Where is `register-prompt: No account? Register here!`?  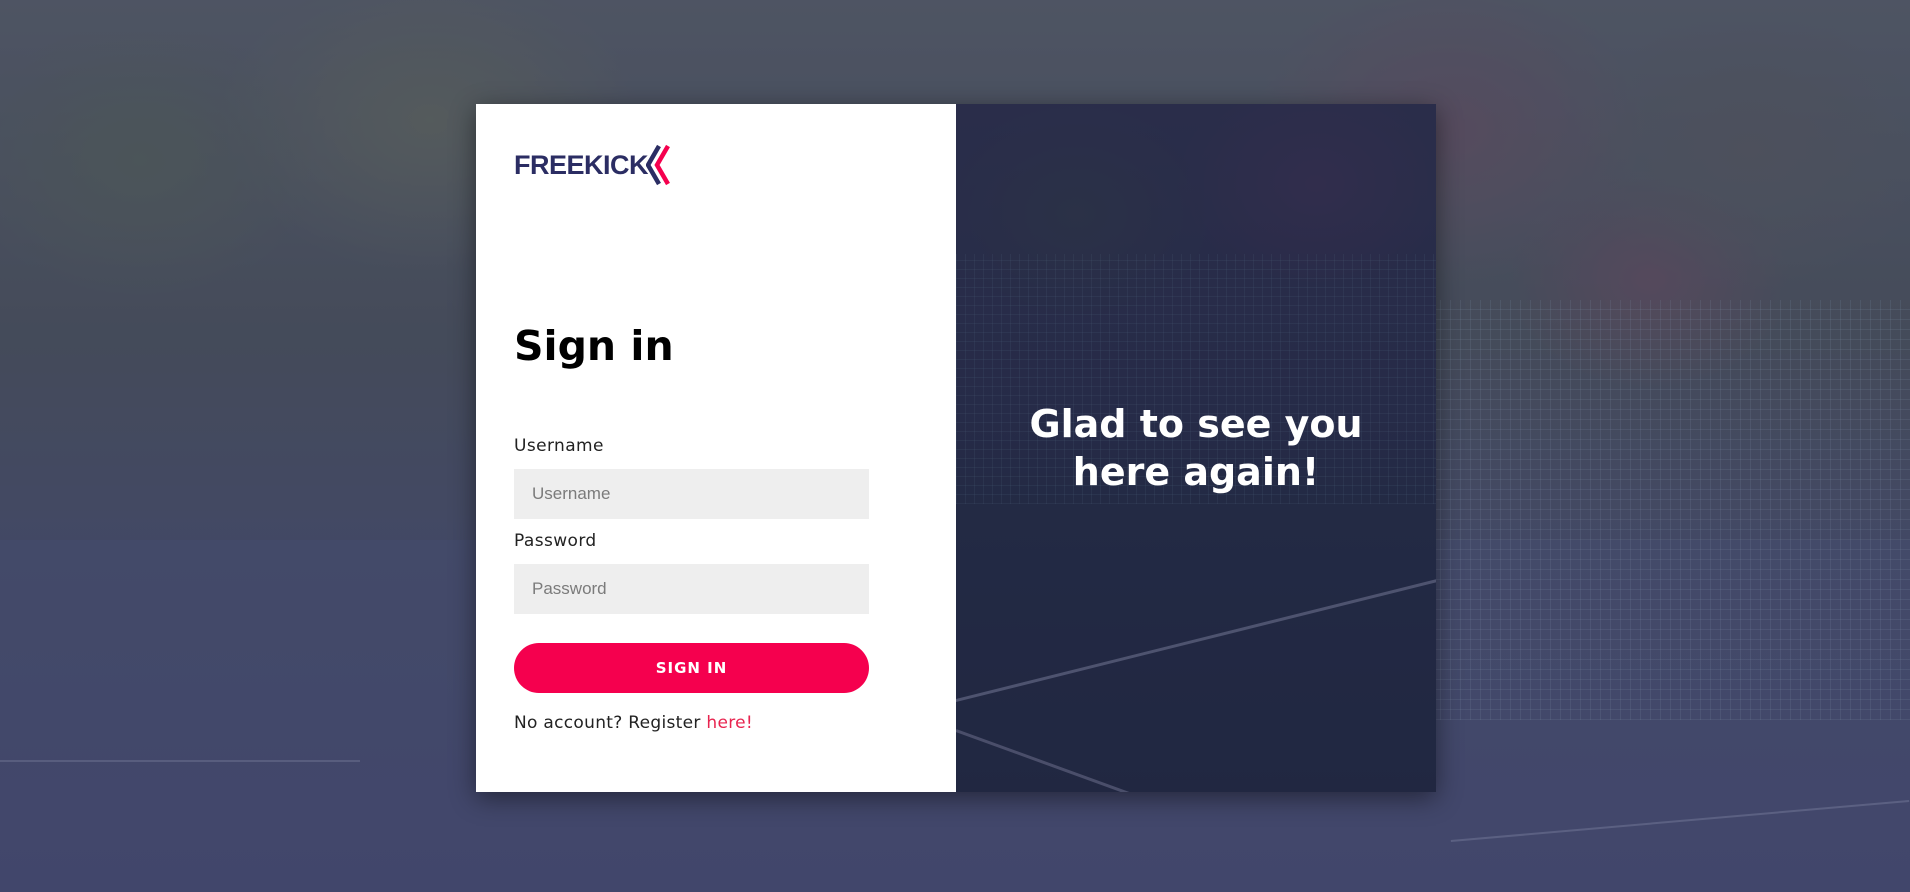
register-prompt: No account? Register here! is located at coordinates (633, 723).